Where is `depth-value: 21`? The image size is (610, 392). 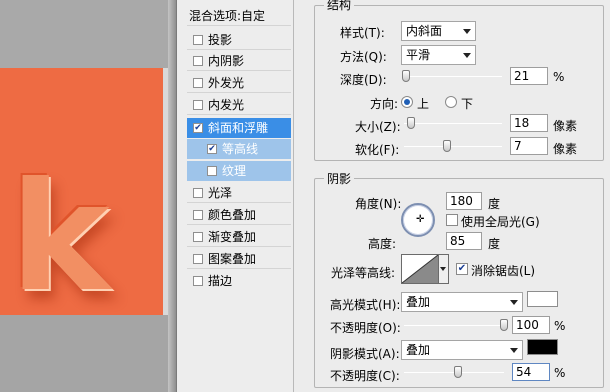 depth-value: 21 is located at coordinates (522, 76).